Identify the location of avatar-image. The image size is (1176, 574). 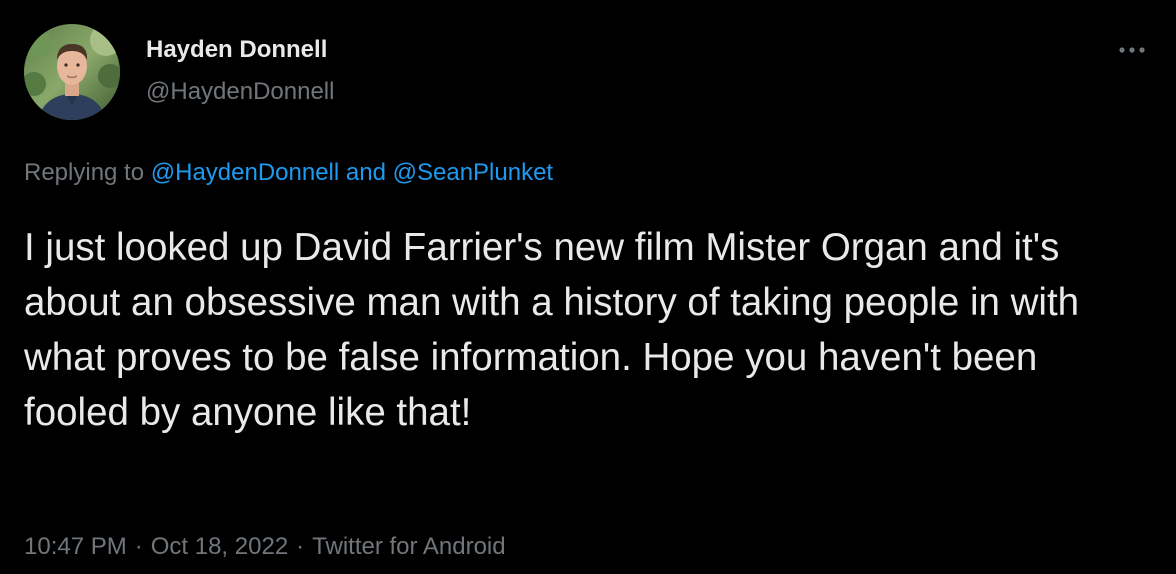
(72, 72).